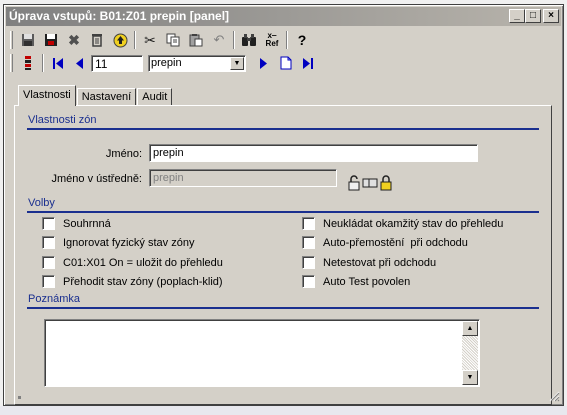 The image size is (567, 415). I want to click on previous-record-icon, so click(79, 63).